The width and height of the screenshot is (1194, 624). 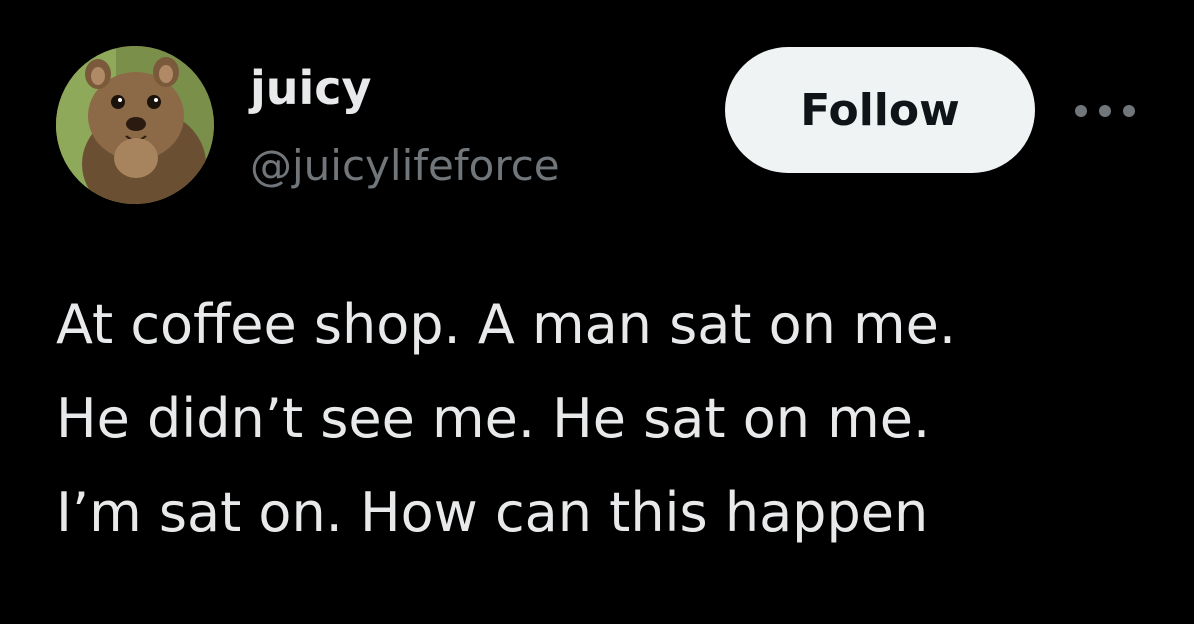 I want to click on author-handle: @juicylifeforce, so click(x=405, y=166).